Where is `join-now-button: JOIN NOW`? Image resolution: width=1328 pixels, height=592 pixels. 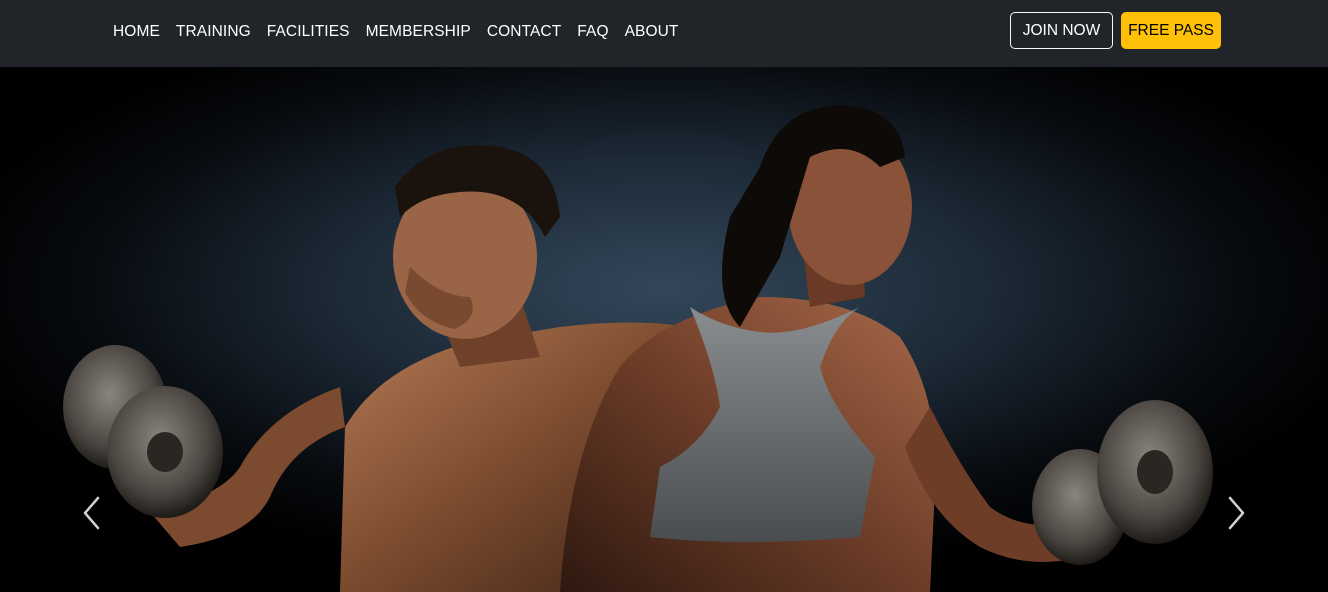
join-now-button: JOIN NOW is located at coordinates (1061, 30).